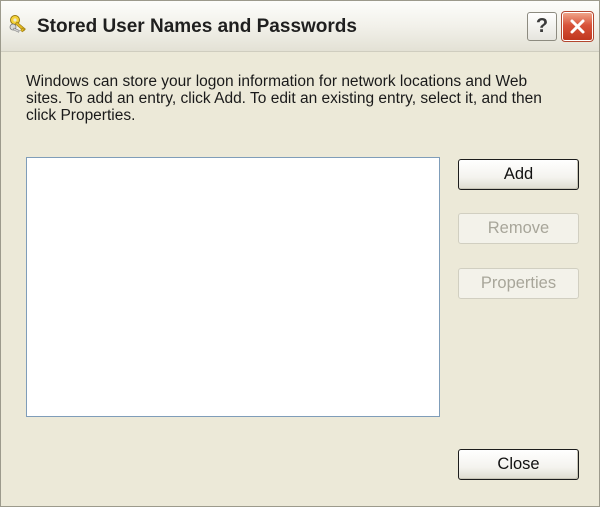 Image resolution: width=600 pixels, height=507 pixels. I want to click on help-icon: ?, so click(542, 26).